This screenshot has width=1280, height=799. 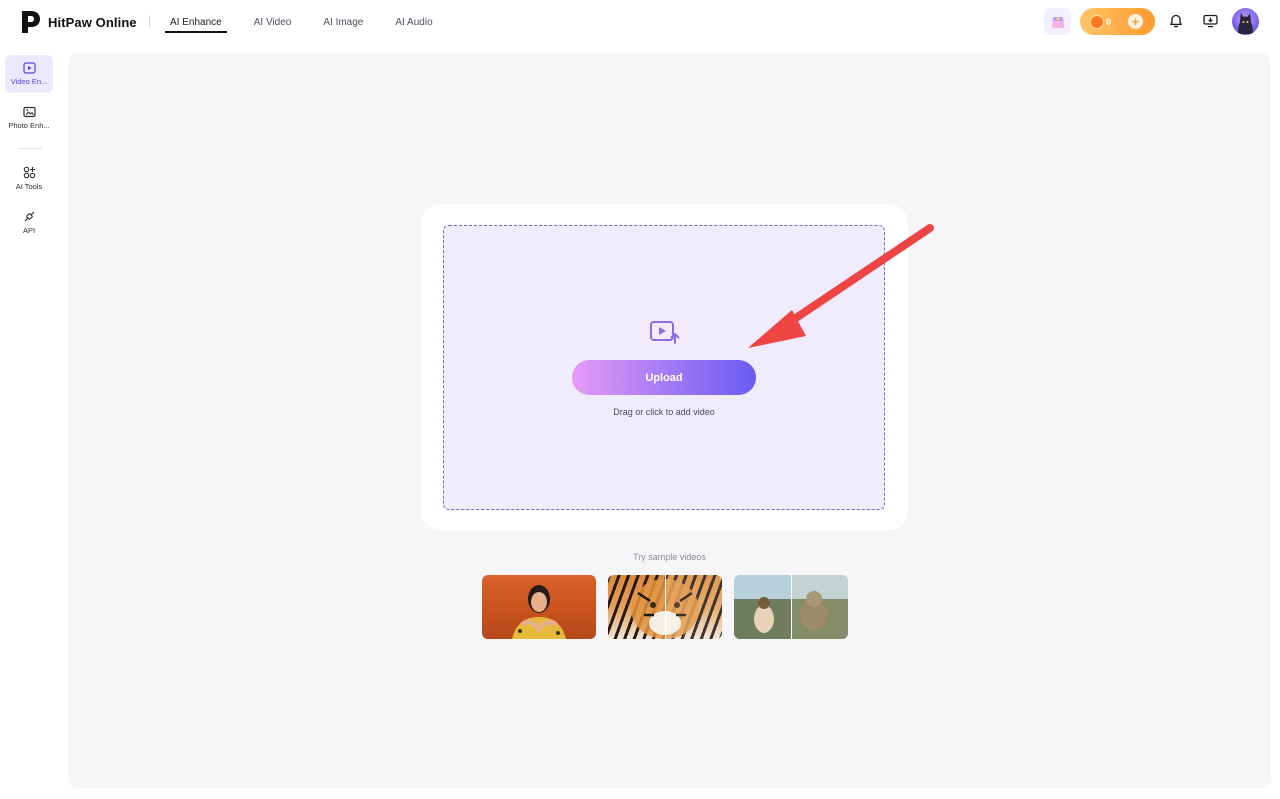 I want to click on upload-button: Upload, so click(x=664, y=377).